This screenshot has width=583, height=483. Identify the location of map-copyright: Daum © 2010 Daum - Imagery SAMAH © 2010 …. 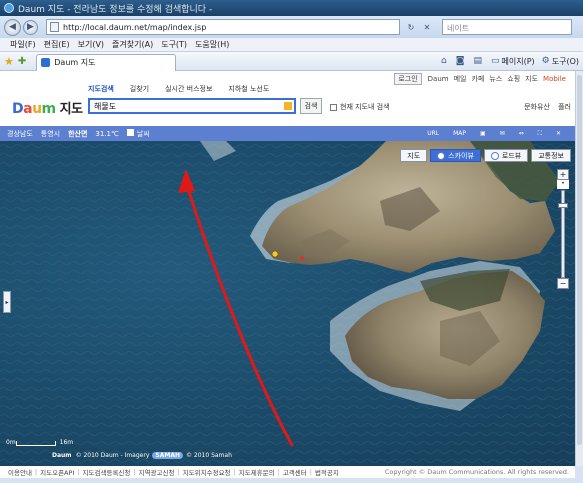
(142, 455).